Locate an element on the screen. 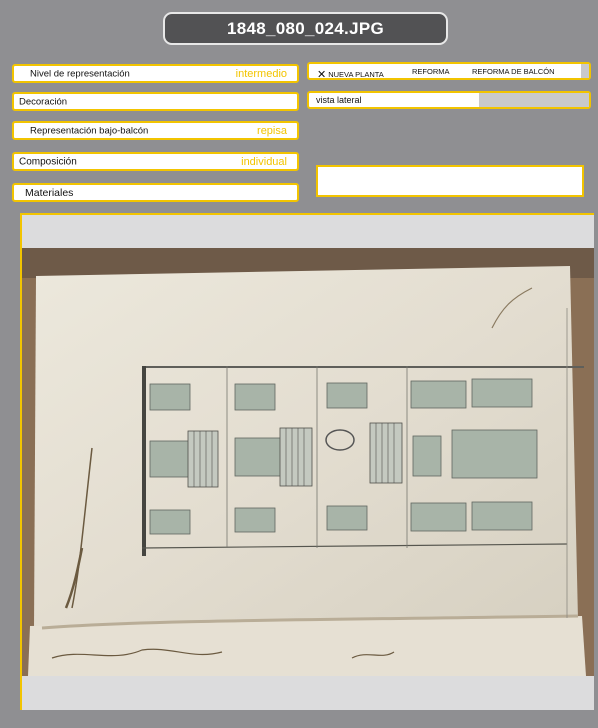 Image resolution: width=598 pixels, height=728 pixels. tipo-obra-options: ✕ NUEVA PLANTA REFORMA REFORMA DE BALCÓN is located at coordinates (449, 71).